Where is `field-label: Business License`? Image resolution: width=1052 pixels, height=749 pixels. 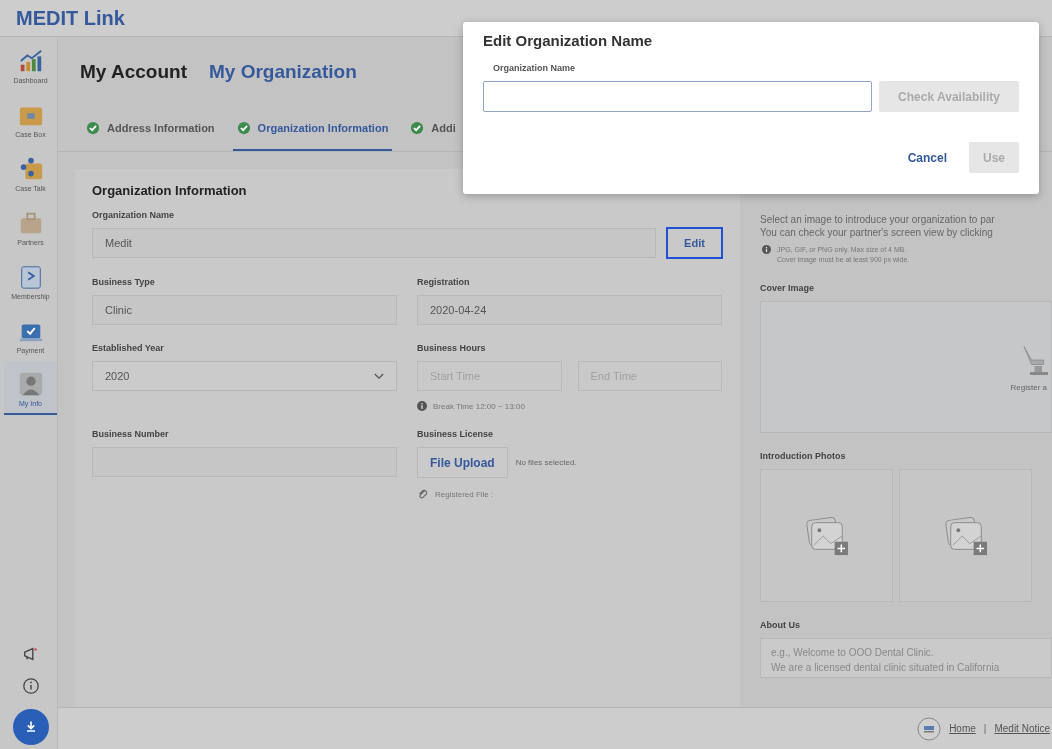 field-label: Business License is located at coordinates (456, 434).